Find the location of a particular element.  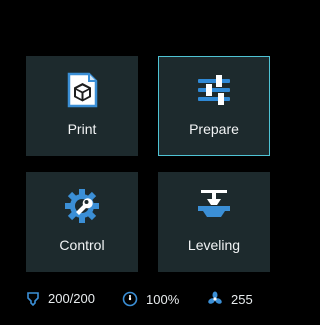

speed-value: 100% is located at coordinates (163, 299).